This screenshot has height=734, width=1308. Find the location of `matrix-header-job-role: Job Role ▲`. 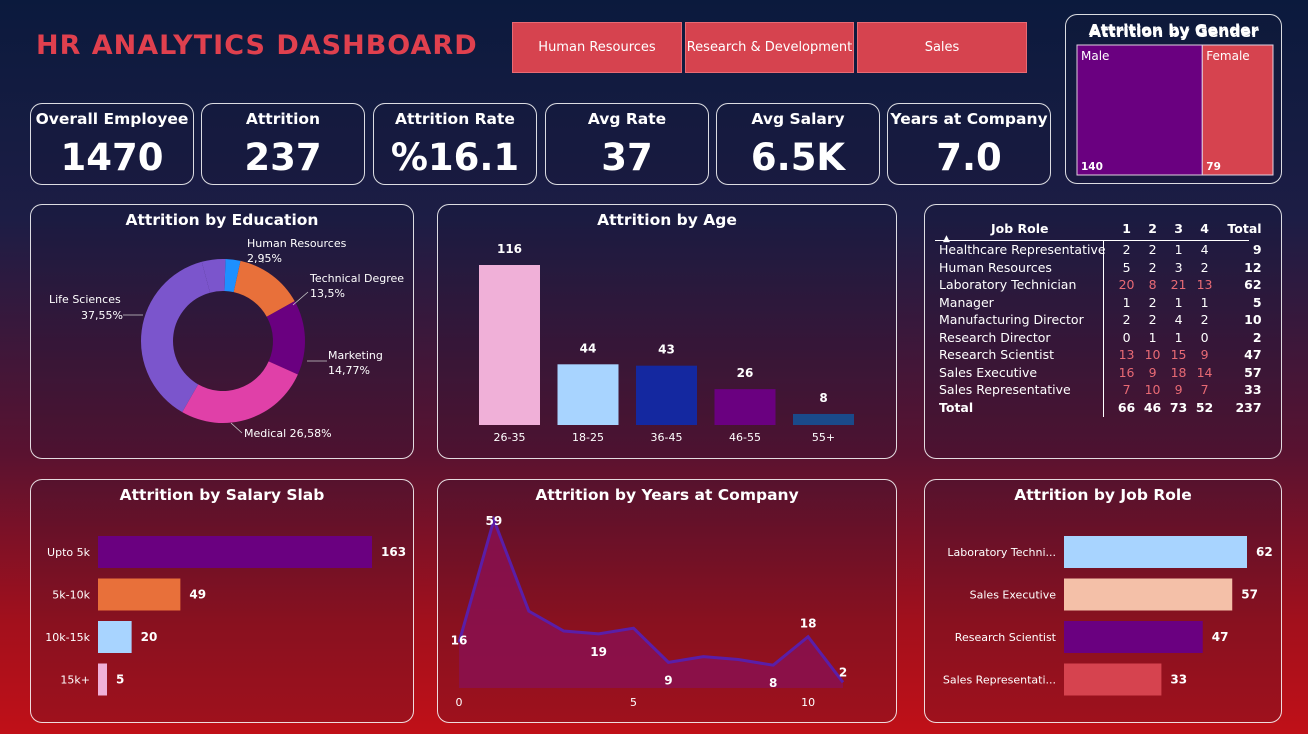

matrix-header-job-role: Job Role ▲ is located at coordinates (1020, 230).